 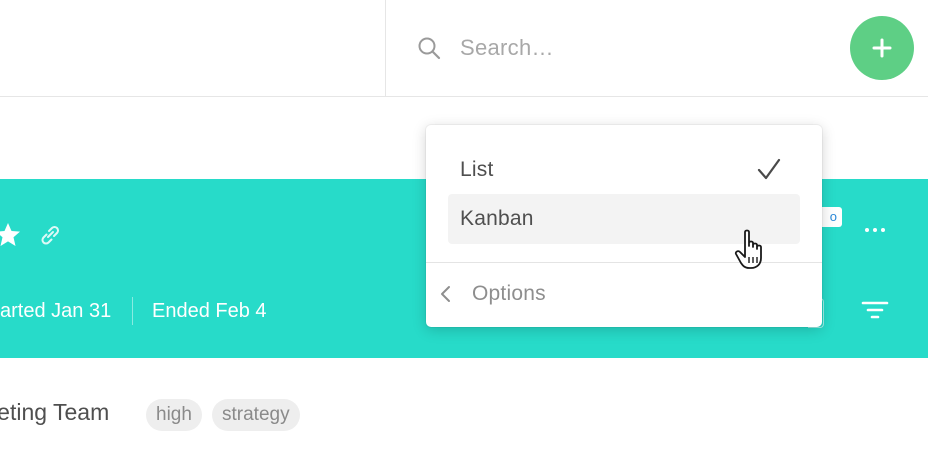 What do you see at coordinates (11, 235) in the screenshot?
I see `star-icon` at bounding box center [11, 235].